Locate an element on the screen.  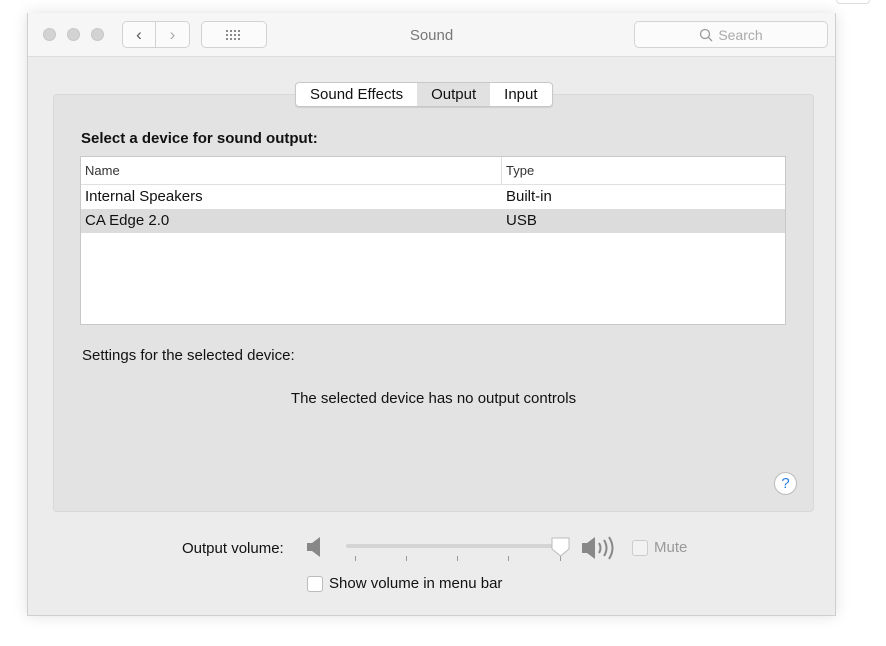
table-row: CA Edge 2.0 USB is located at coordinates (433, 221).